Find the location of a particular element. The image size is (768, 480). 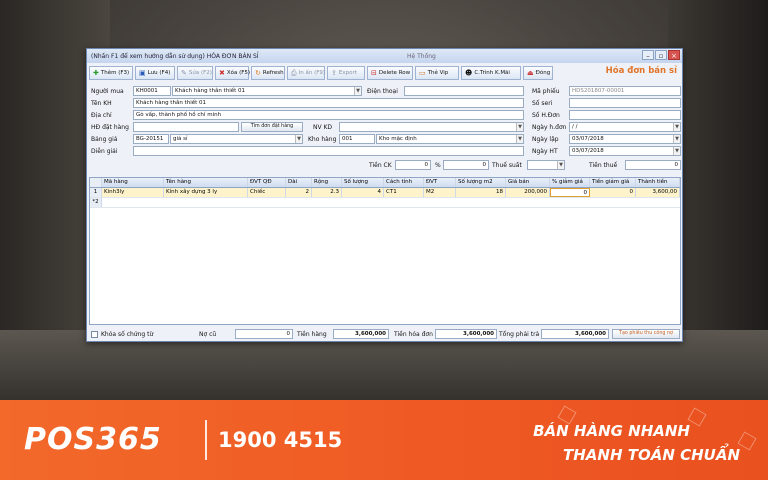

cell-discount-amt: 0 is located at coordinates (613, 192).